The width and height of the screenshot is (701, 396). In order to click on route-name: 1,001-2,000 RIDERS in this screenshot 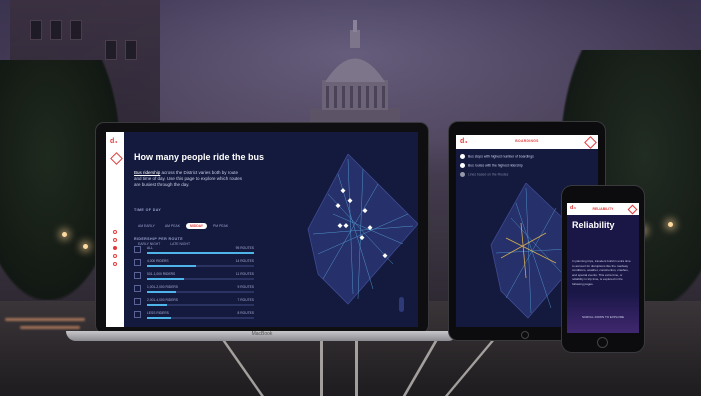, I will do `click(162, 287)`.